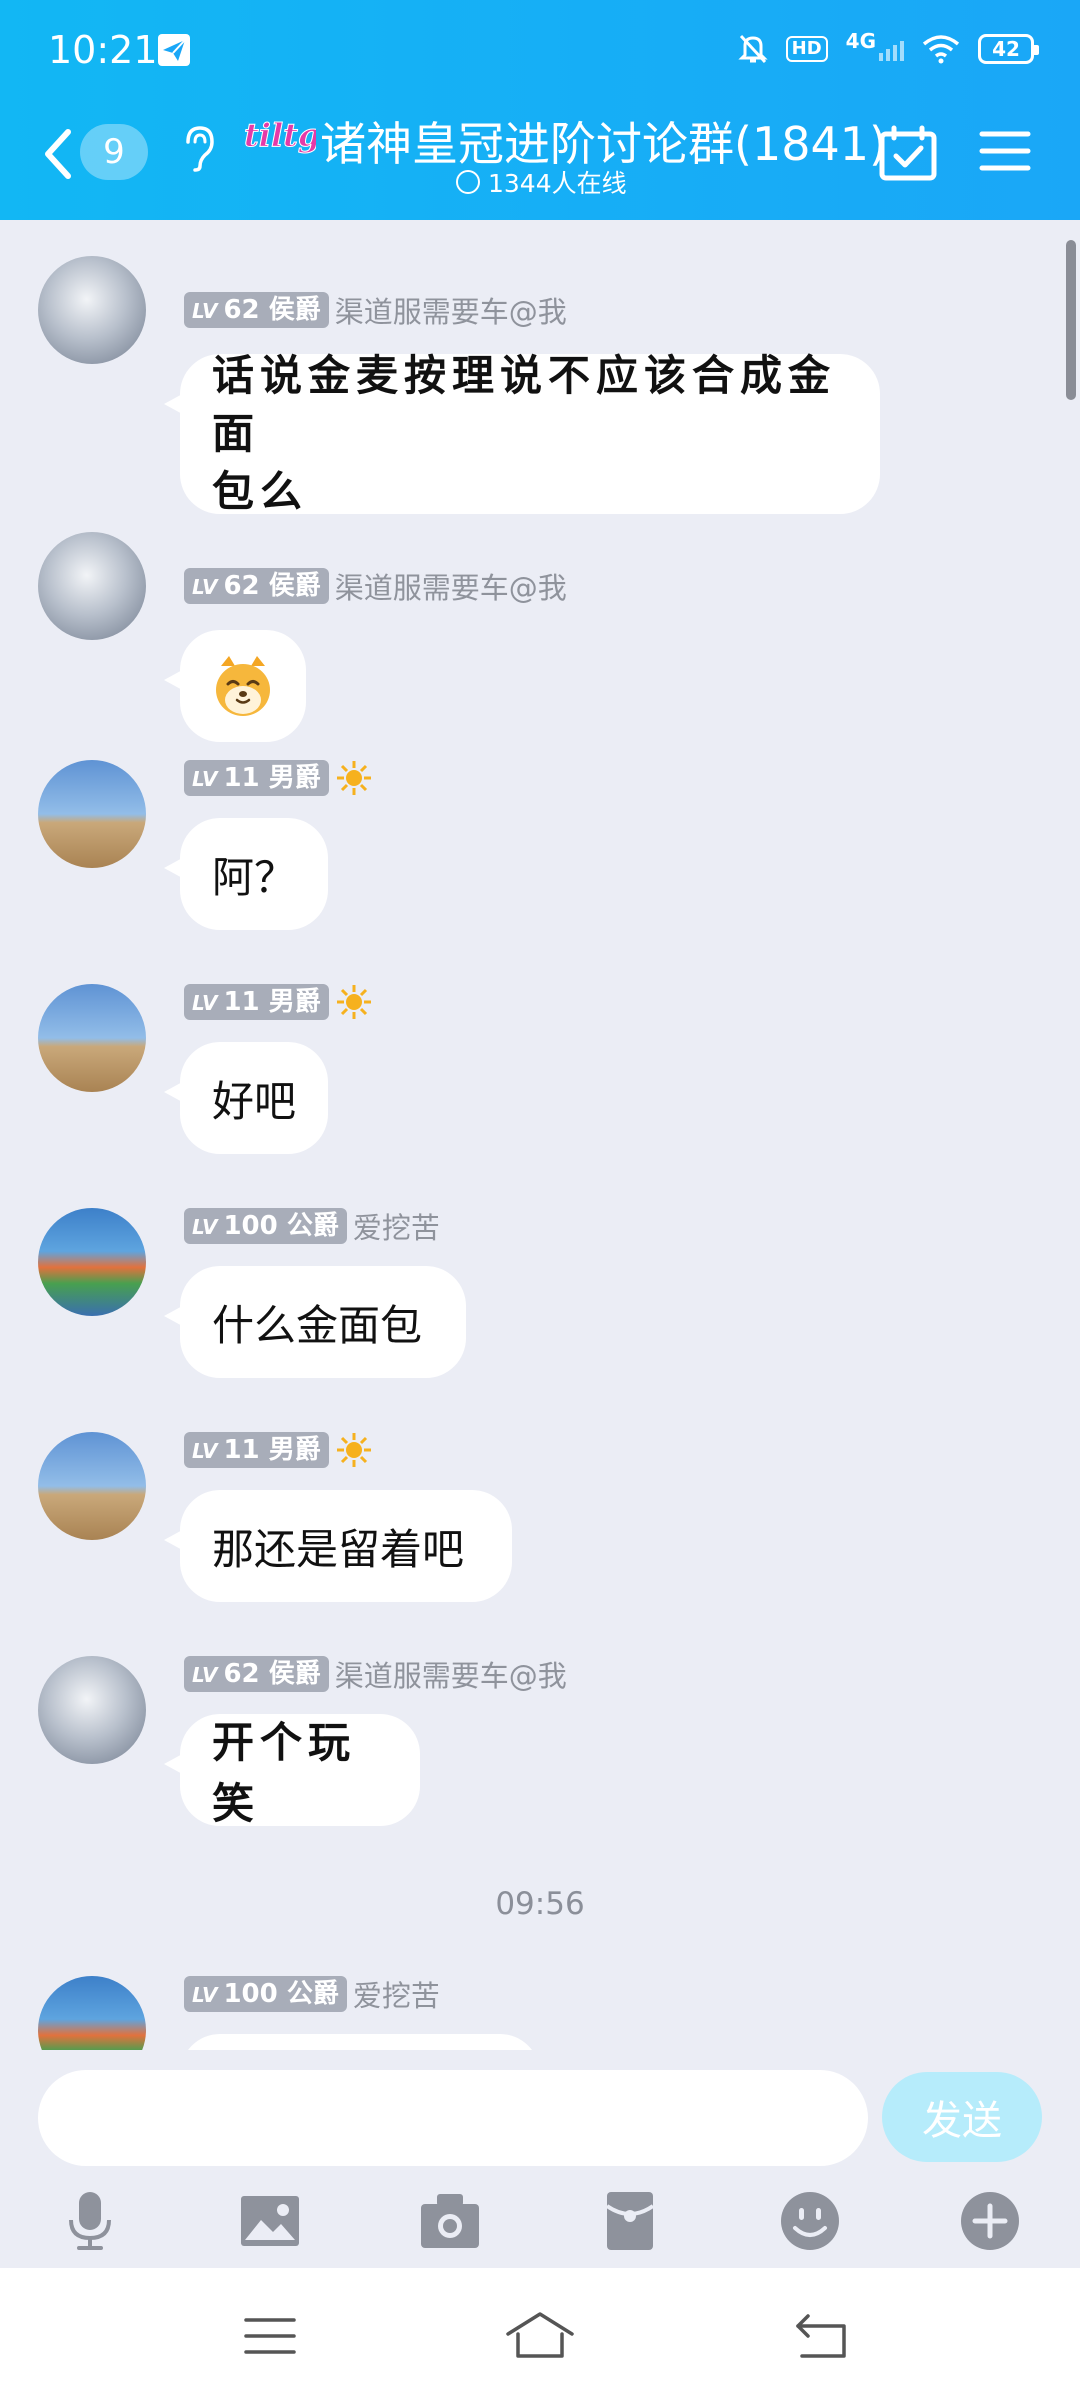 This screenshot has width=1080, height=2400. I want to click on message-item: LV 100 公爵 爱挖苦 什么金面包, so click(540, 1298).